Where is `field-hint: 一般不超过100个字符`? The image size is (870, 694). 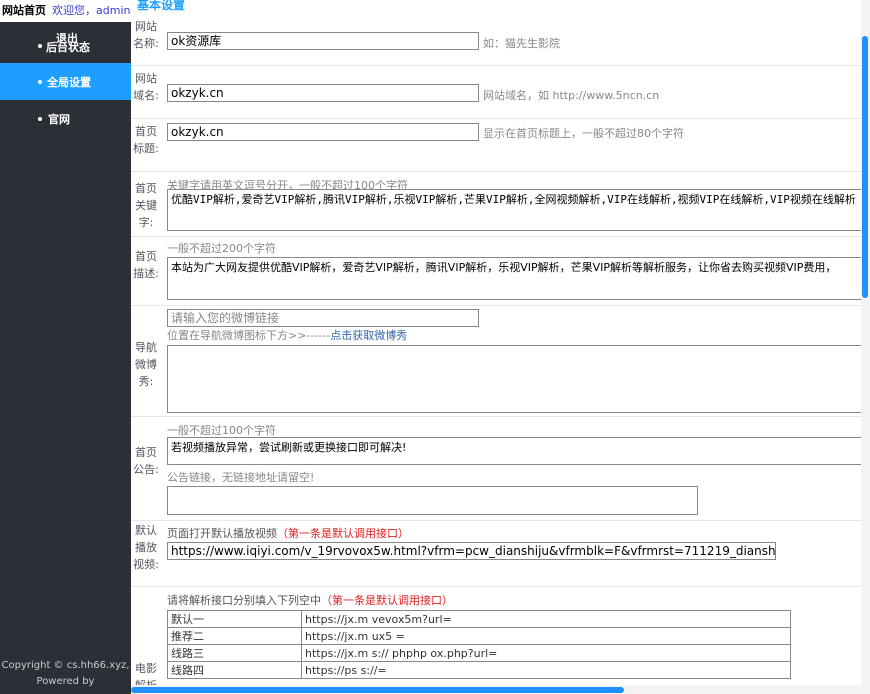
field-hint: 一般不超过100个字符 is located at coordinates (221, 430).